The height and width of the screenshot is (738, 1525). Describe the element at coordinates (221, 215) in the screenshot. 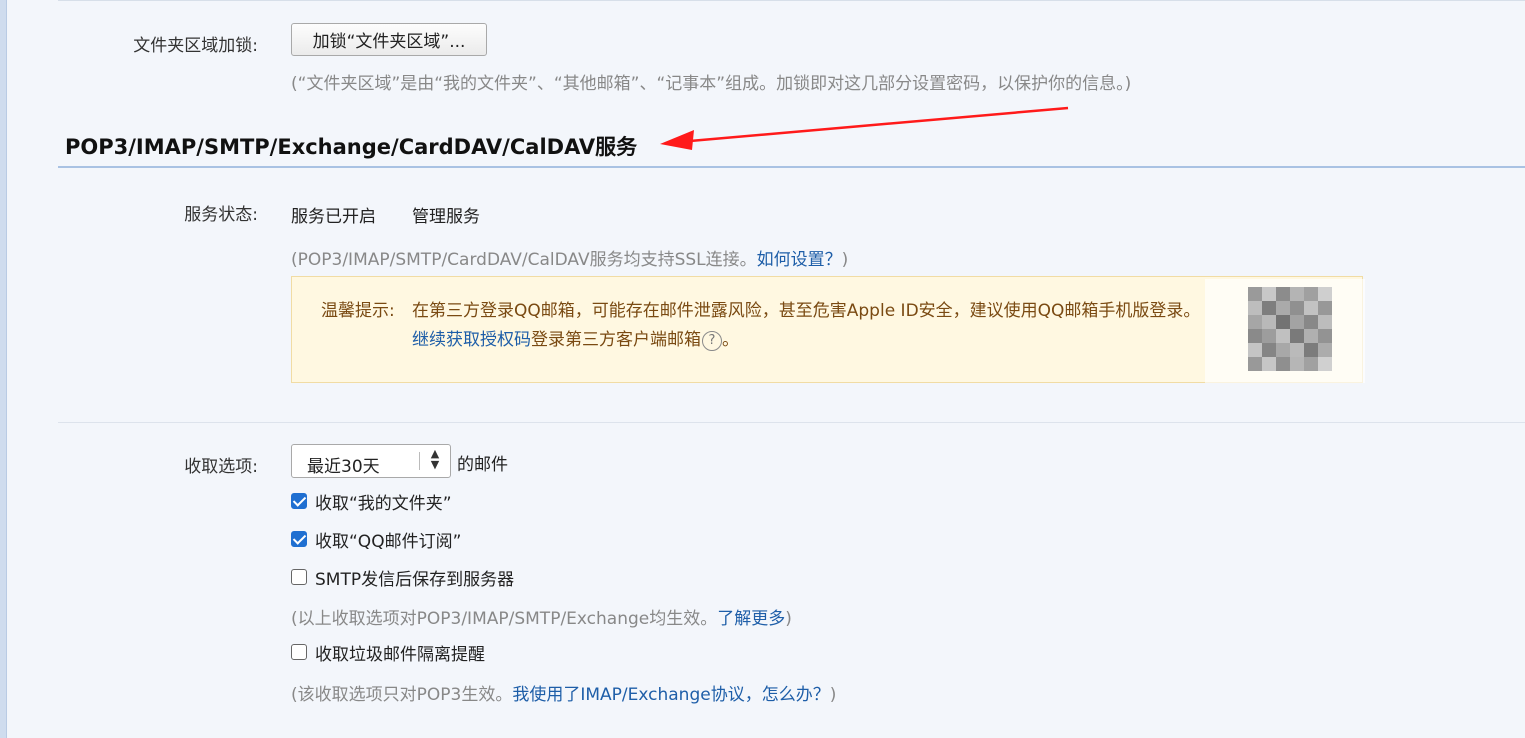

I see `service-status-label: 服务状态:` at that location.